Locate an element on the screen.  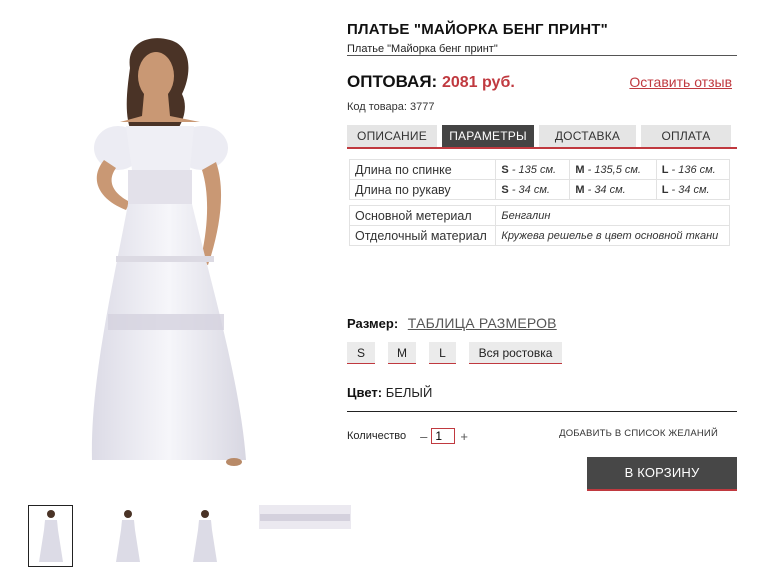
size-option-all: Вся ростовка is located at coordinates (515, 353).